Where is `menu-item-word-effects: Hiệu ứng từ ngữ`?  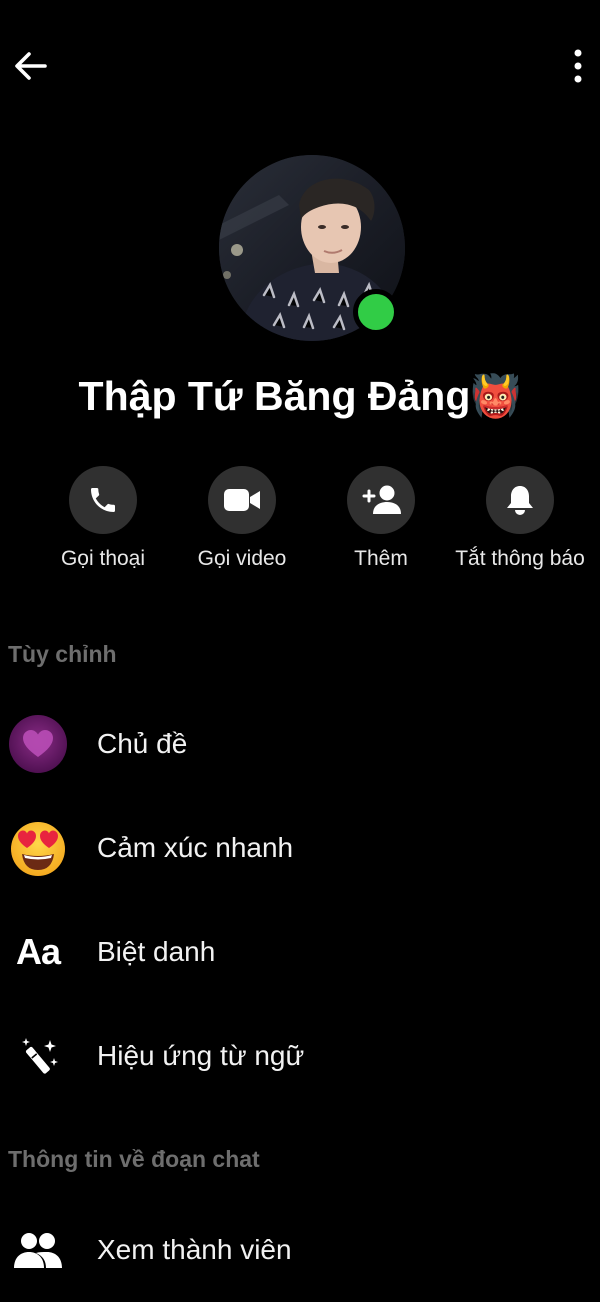 menu-item-word-effects: Hiệu ứng từ ngữ is located at coordinates (300, 1056).